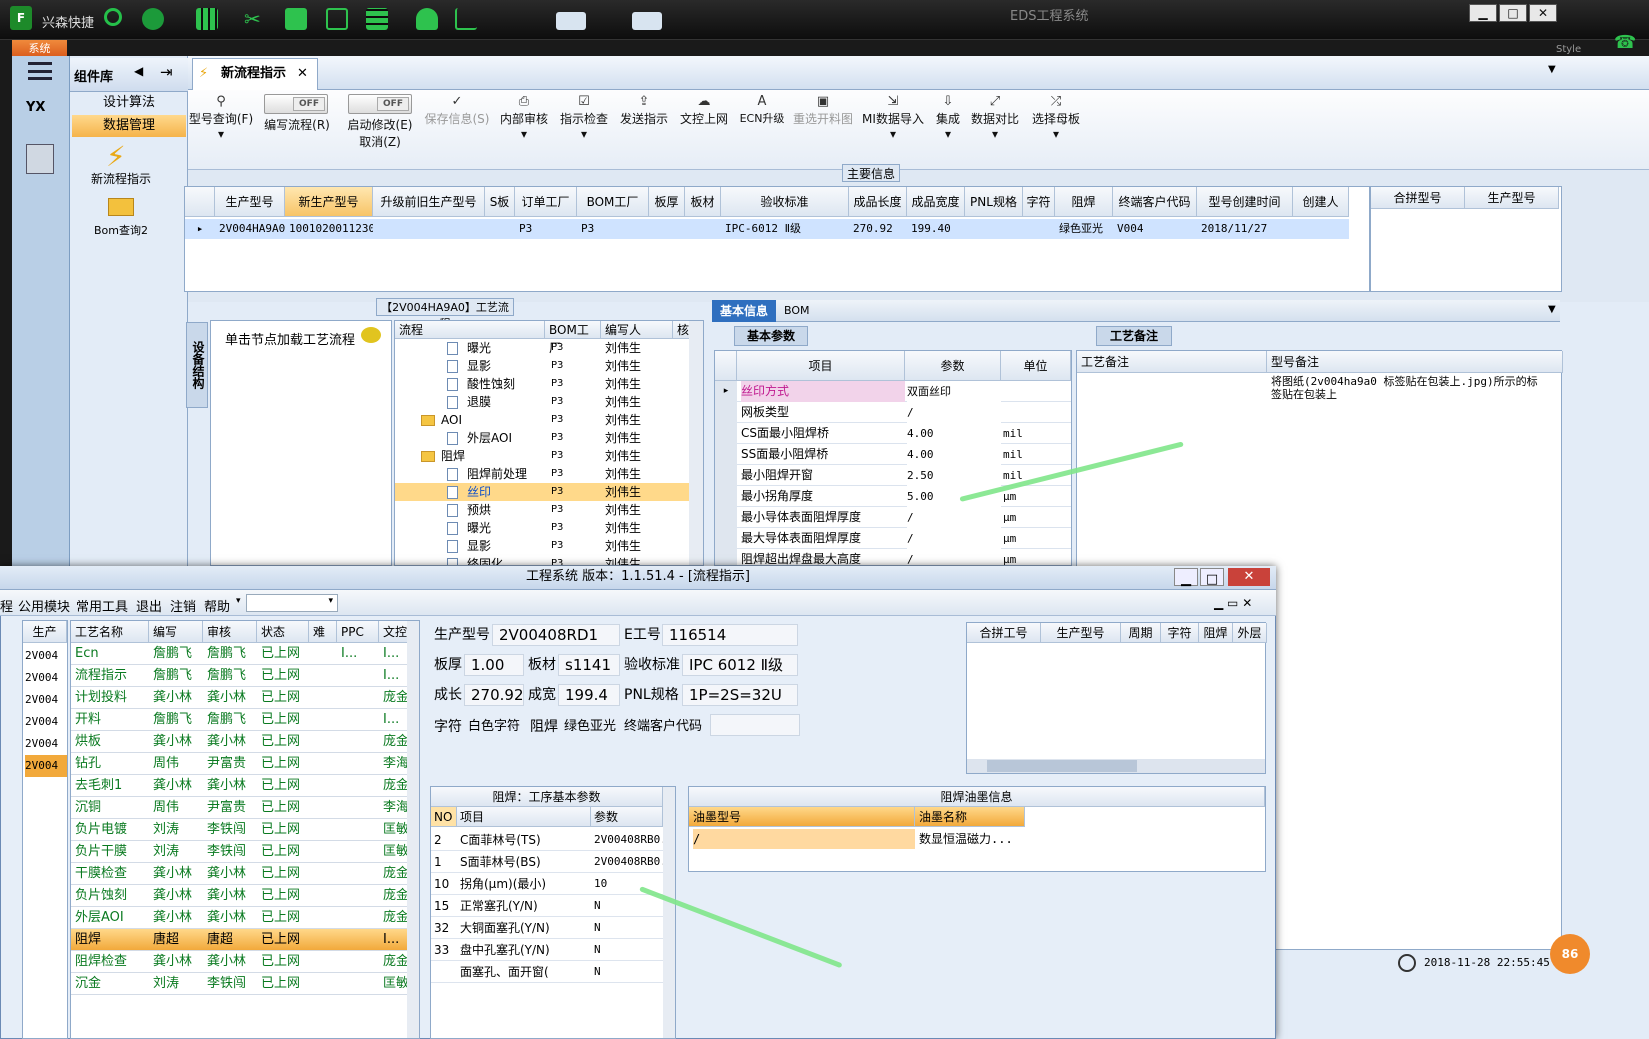  I want to click on e-number-field: 116514, so click(730, 635).